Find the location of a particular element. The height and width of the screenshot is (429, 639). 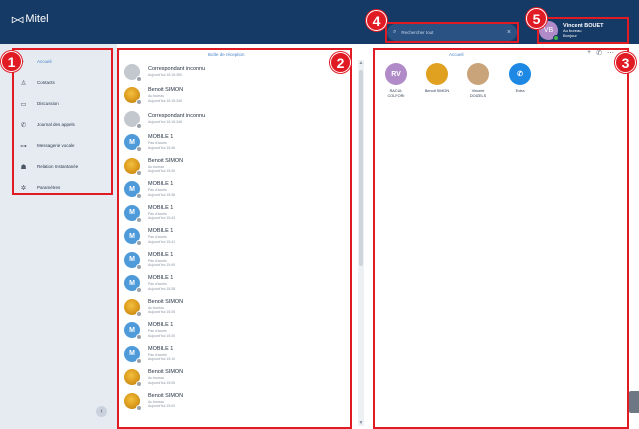

callout-badge-2: 2 is located at coordinates (340, 62).